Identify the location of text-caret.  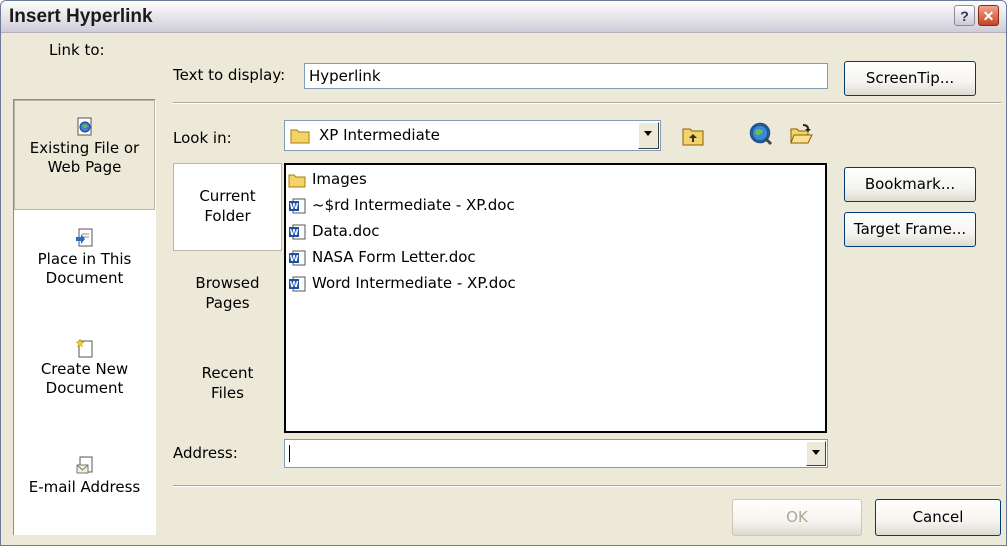
(289, 453).